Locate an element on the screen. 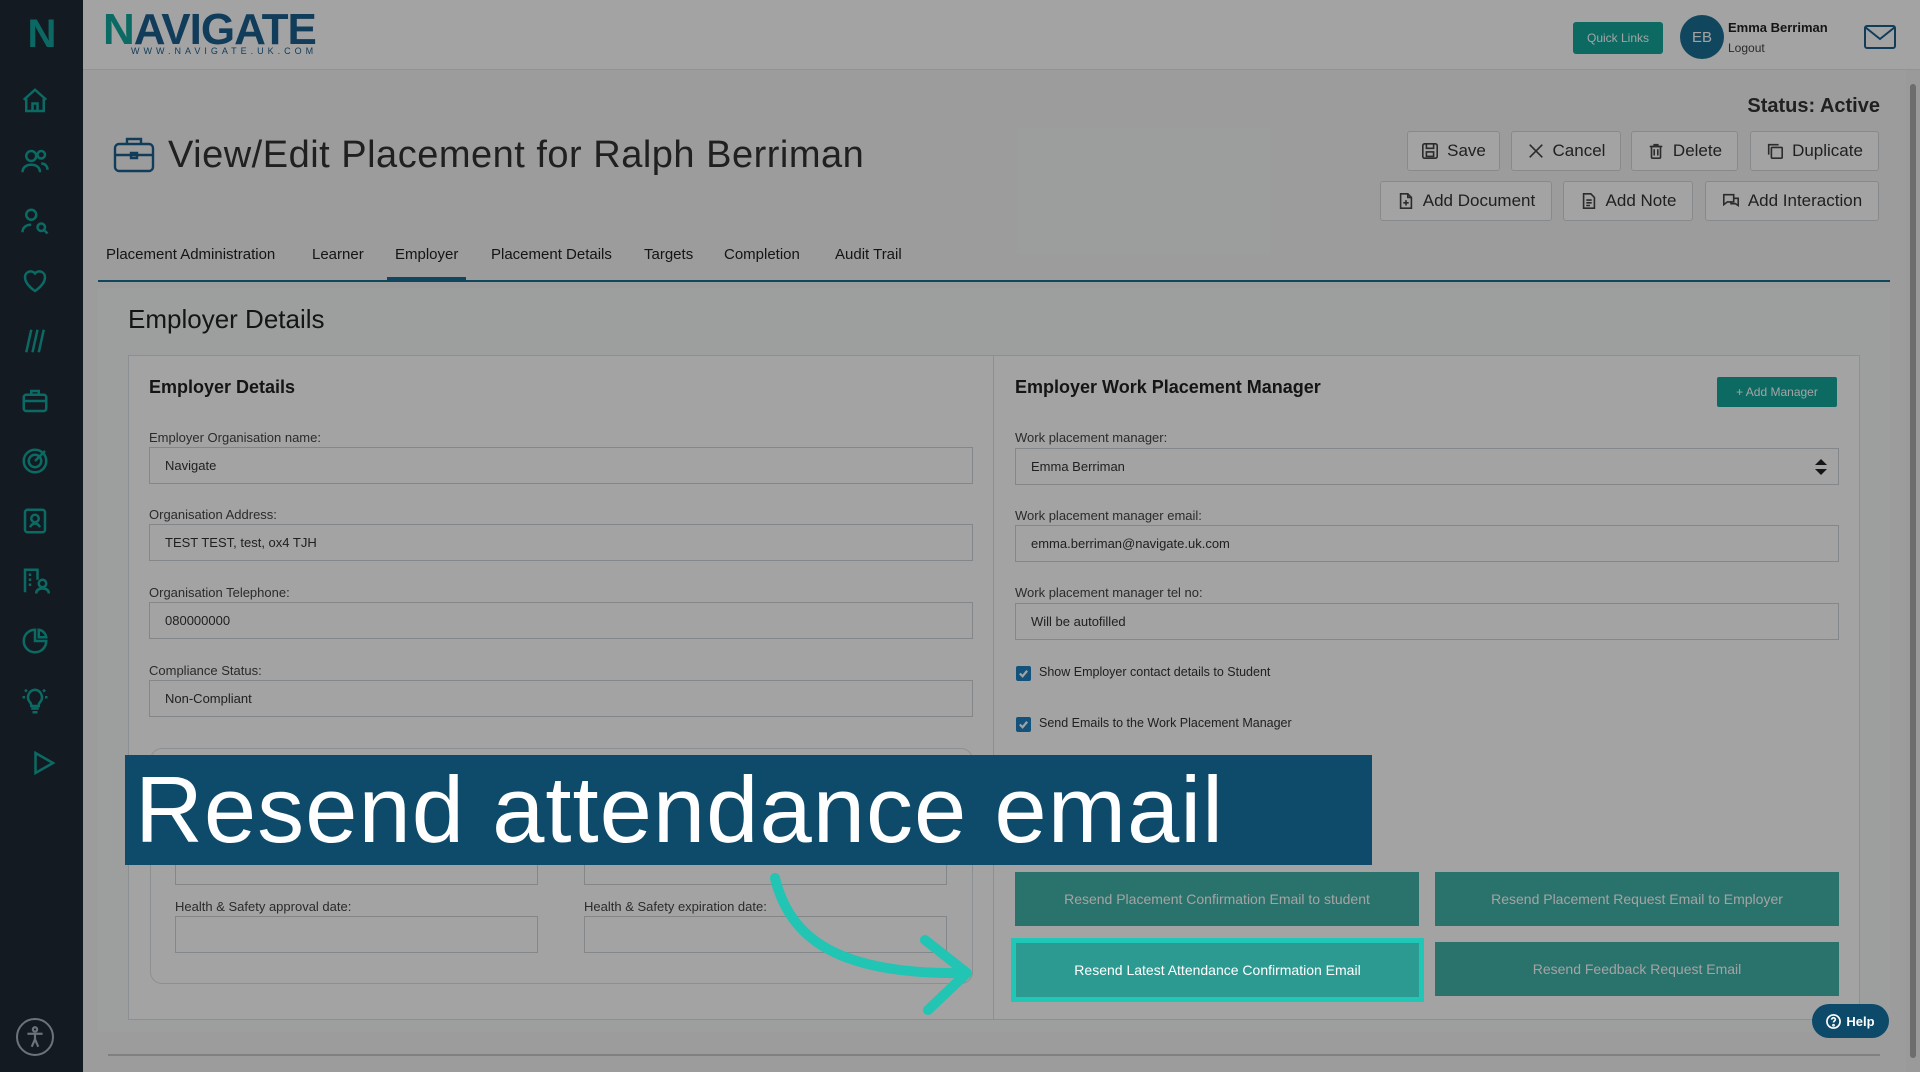 The image size is (1920, 1072). sidebar-logo: N is located at coordinates (42, 34).